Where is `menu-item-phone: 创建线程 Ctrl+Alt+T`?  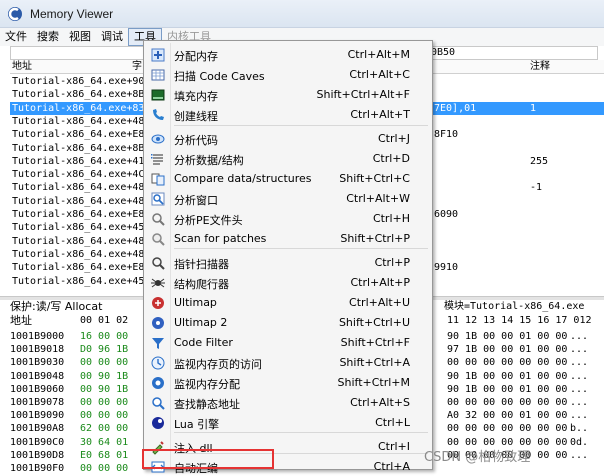
menu-item-phone: 创建线程 Ctrl+Alt+T is located at coordinates (288, 115).